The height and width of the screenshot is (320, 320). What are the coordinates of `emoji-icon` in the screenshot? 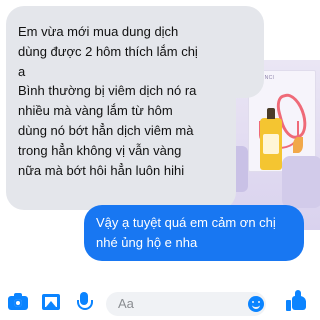 It's located at (256, 304).